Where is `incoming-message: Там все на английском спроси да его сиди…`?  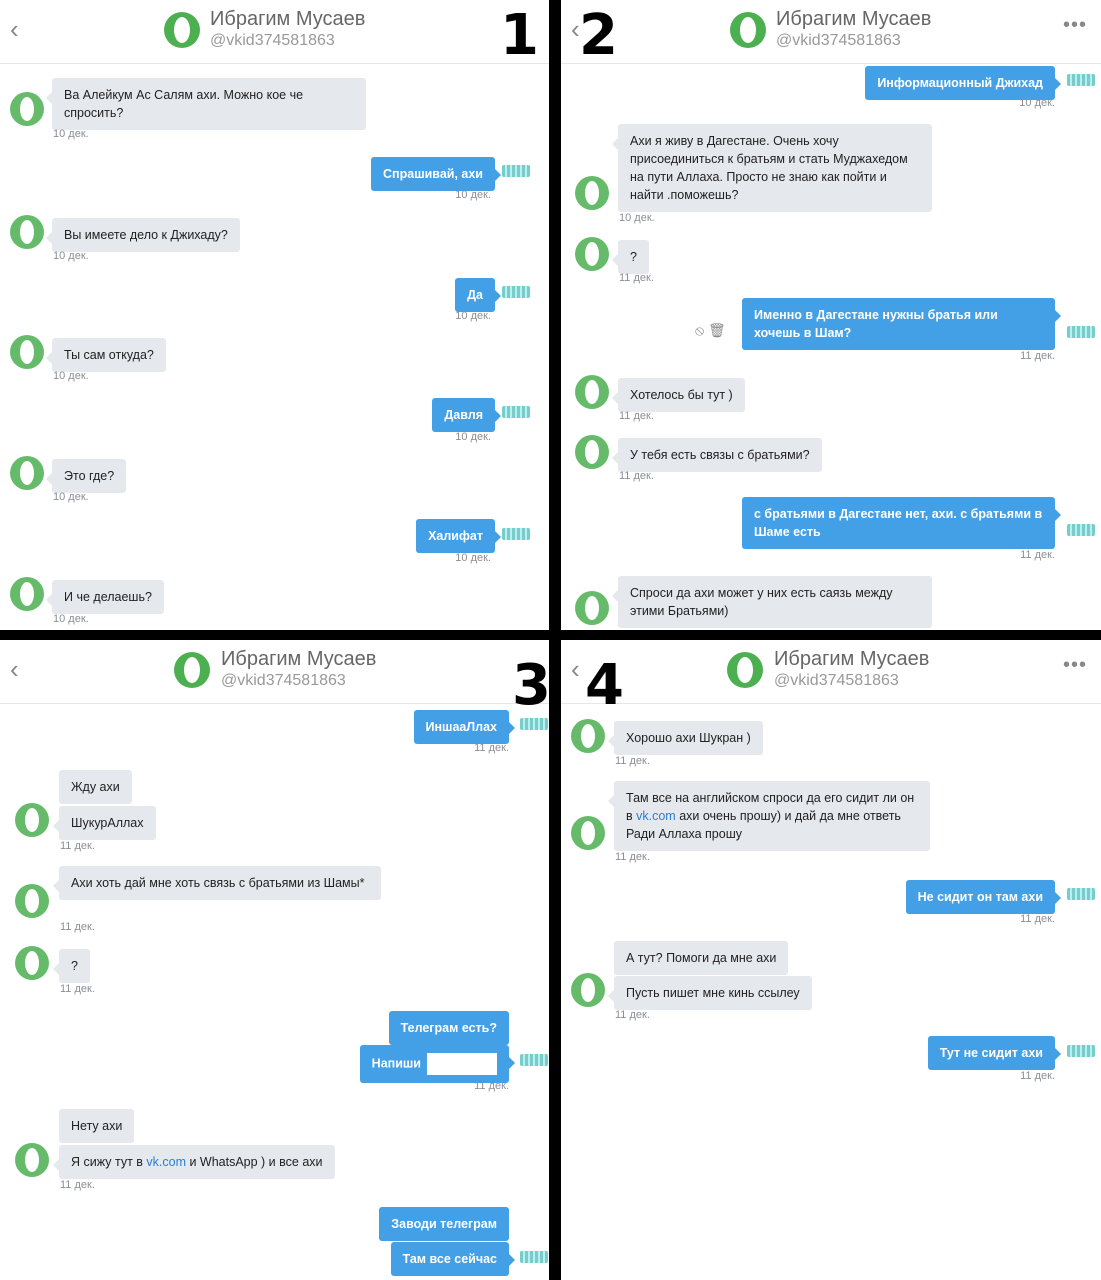 incoming-message: Там все на английском спроси да его сиди… is located at coordinates (769, 816).